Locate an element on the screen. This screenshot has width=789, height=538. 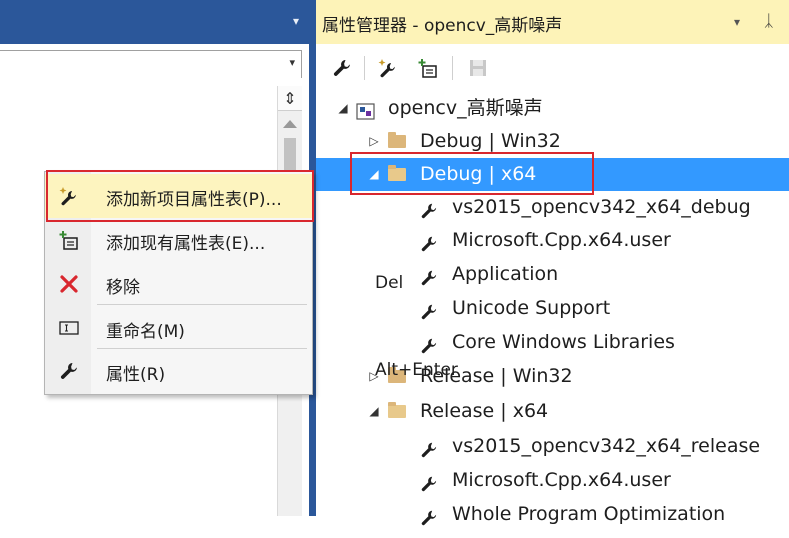
tree-item-label: Unicode Support is located at coordinates (531, 308).